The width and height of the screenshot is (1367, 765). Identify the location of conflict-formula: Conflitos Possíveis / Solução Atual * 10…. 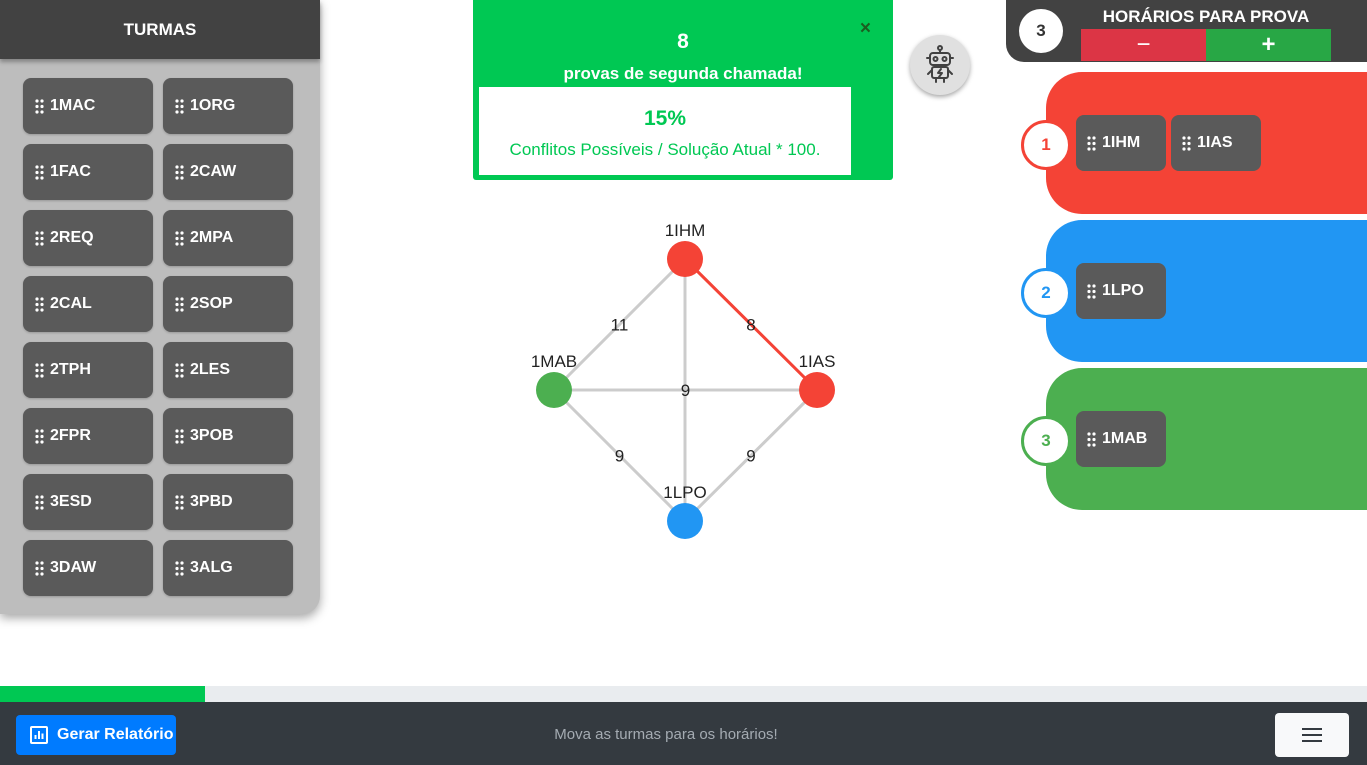
(665, 149).